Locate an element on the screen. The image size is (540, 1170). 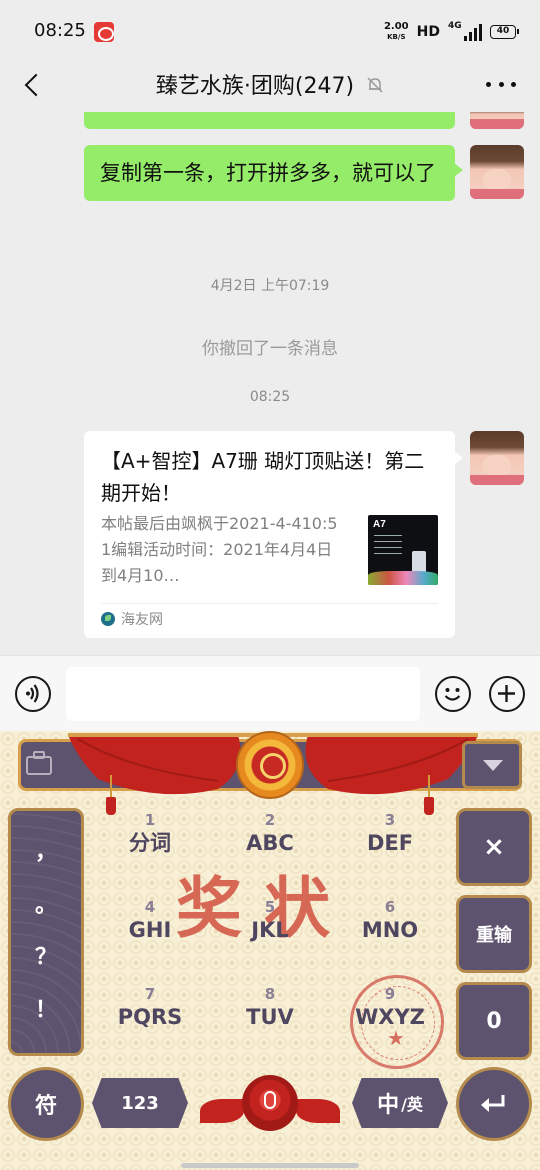
voice-icon is located at coordinates (33, 694).